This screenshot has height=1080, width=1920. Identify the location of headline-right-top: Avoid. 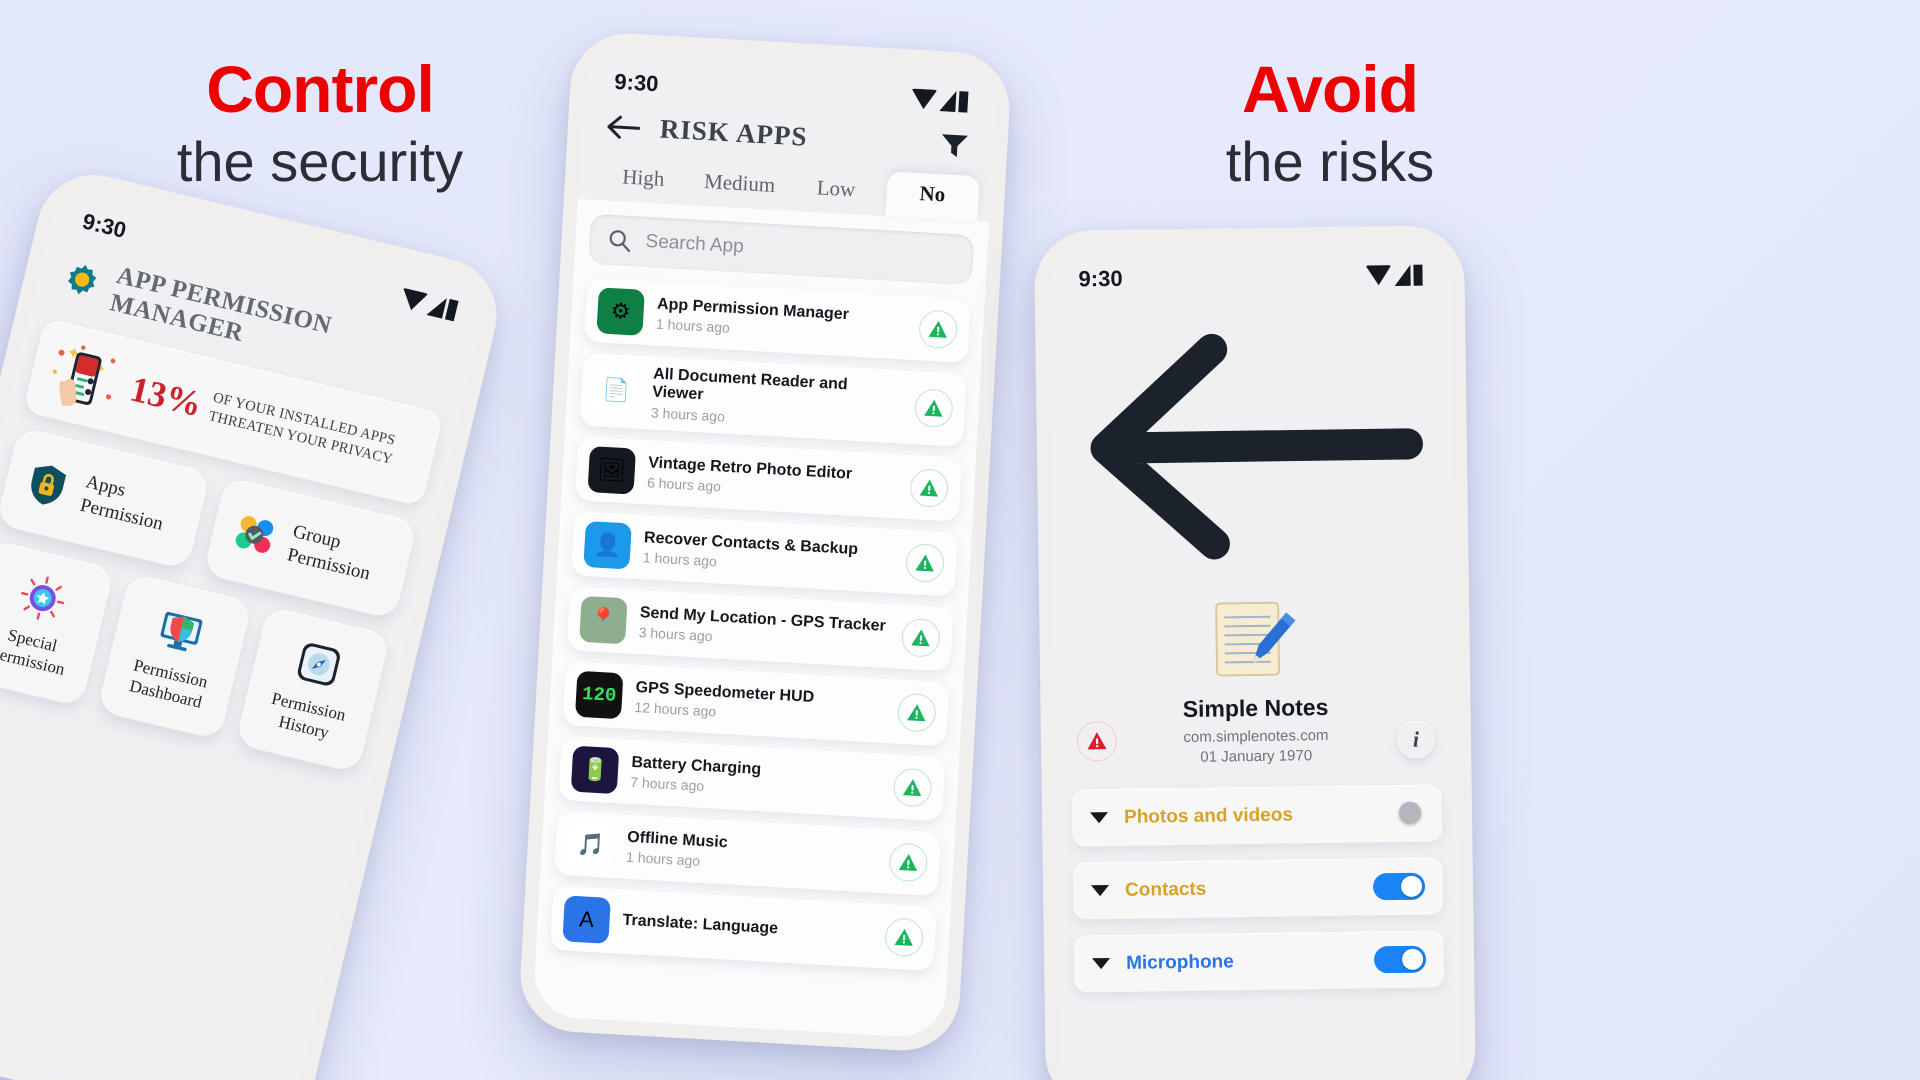
(1330, 89).